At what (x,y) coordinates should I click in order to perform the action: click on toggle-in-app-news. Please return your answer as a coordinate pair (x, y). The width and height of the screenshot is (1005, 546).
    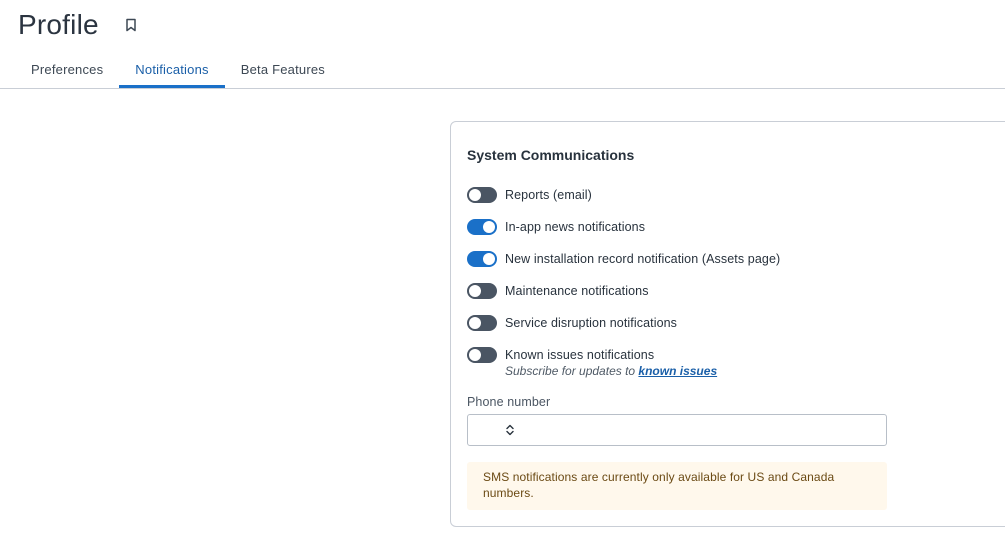
    Looking at the image, I should click on (482, 227).